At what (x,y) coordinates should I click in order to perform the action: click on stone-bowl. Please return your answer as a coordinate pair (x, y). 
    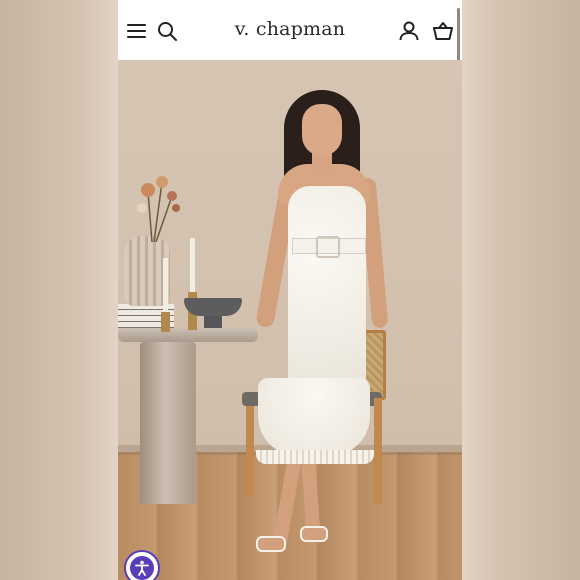
    Looking at the image, I should click on (213, 307).